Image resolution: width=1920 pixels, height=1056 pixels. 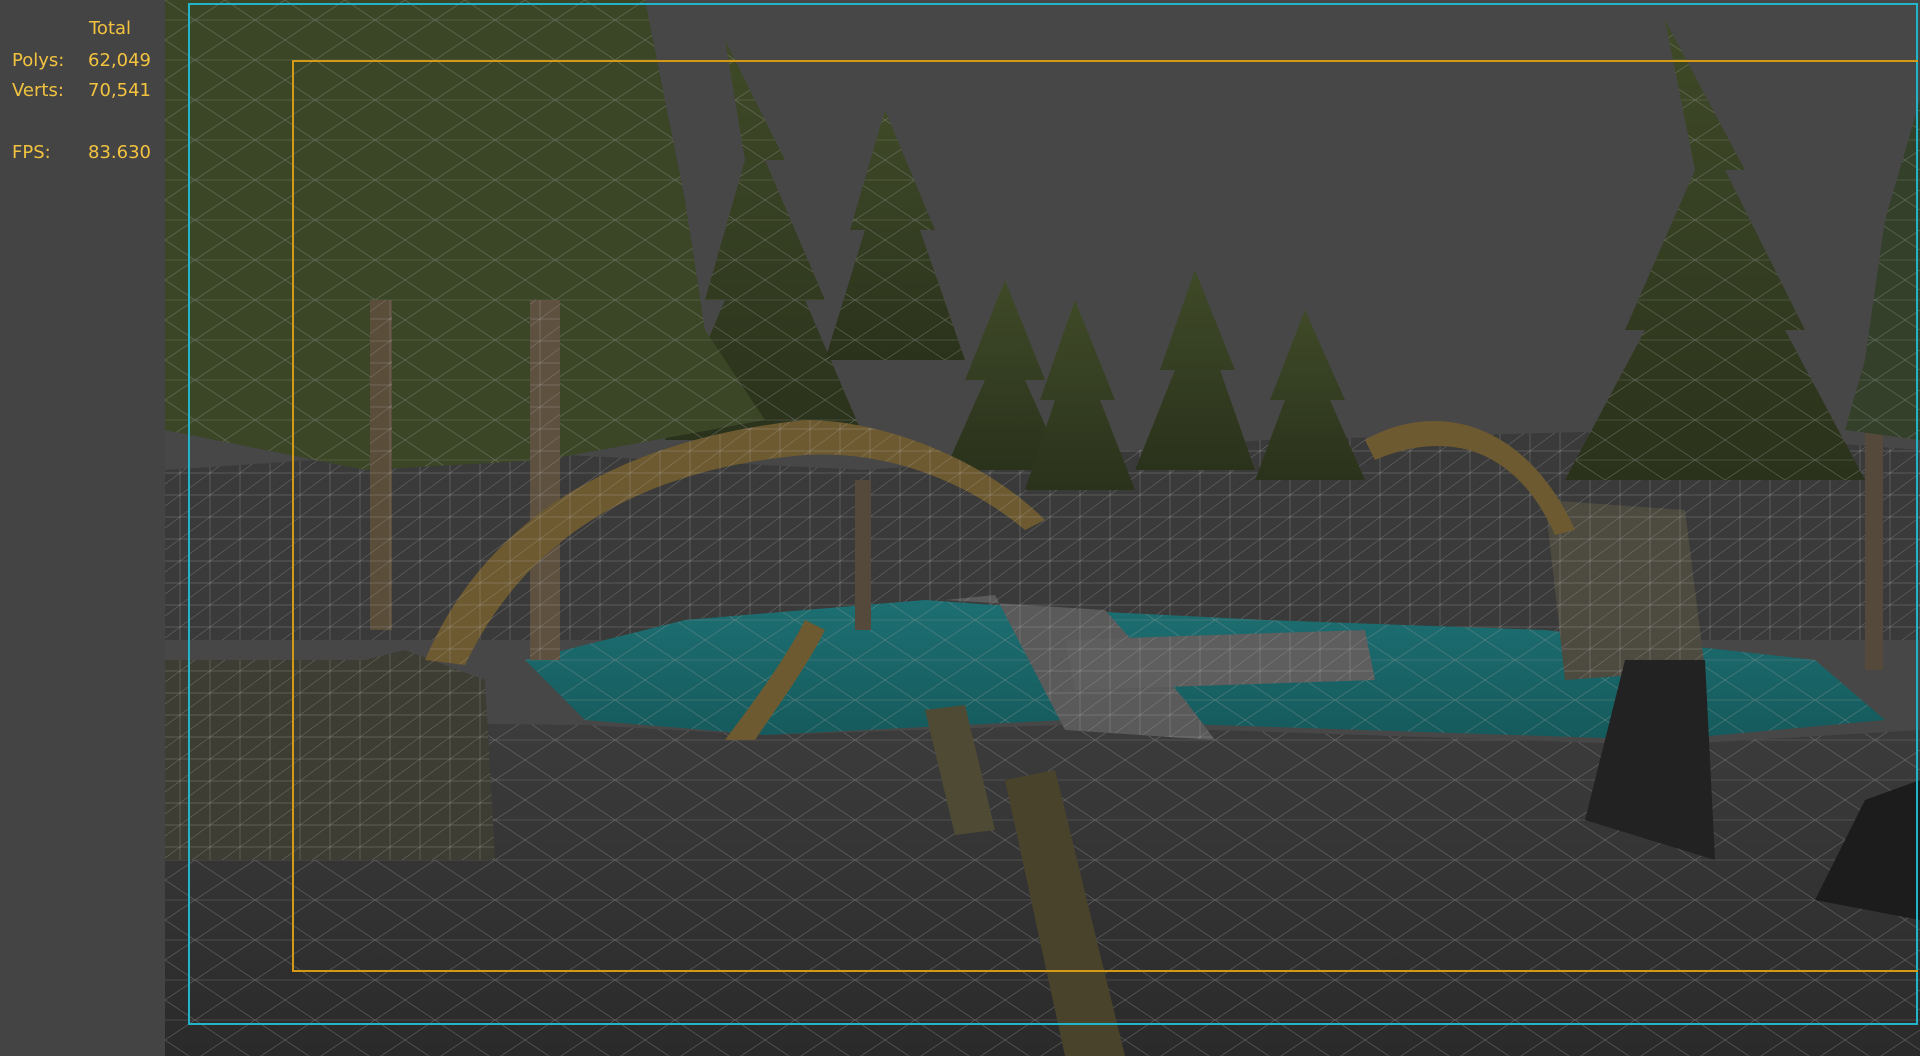 What do you see at coordinates (38, 90) in the screenshot?
I see `verts-label: Verts:` at bounding box center [38, 90].